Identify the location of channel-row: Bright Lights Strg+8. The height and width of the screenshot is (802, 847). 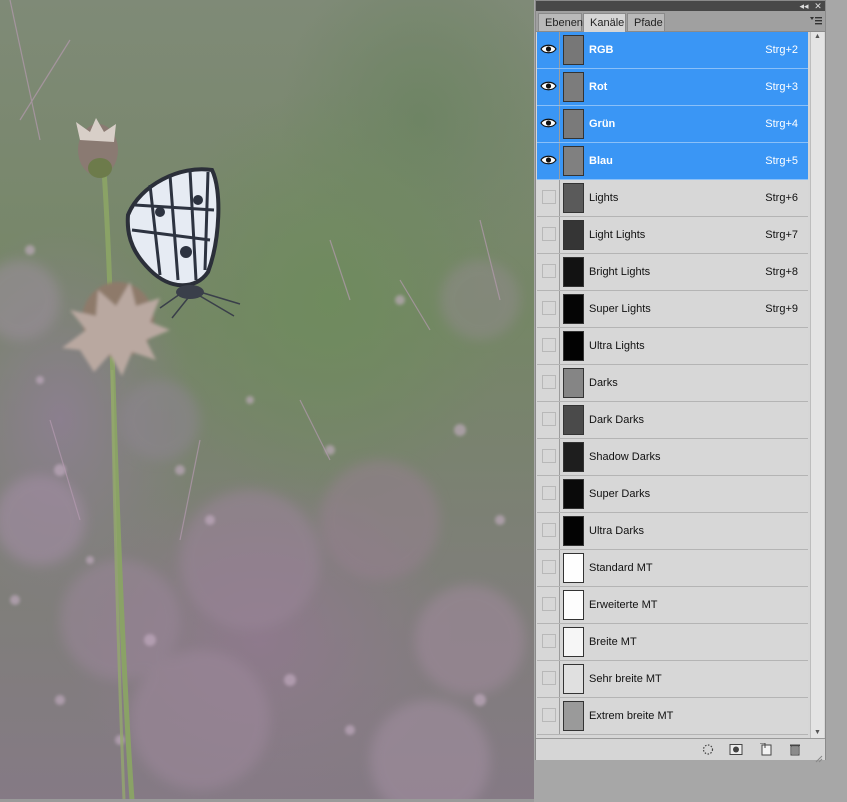
(672, 272).